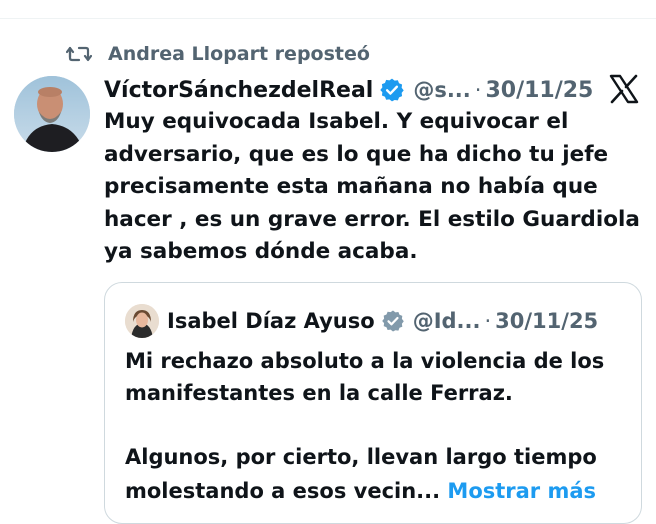  I want to click on avatar-photo, so click(52, 114).